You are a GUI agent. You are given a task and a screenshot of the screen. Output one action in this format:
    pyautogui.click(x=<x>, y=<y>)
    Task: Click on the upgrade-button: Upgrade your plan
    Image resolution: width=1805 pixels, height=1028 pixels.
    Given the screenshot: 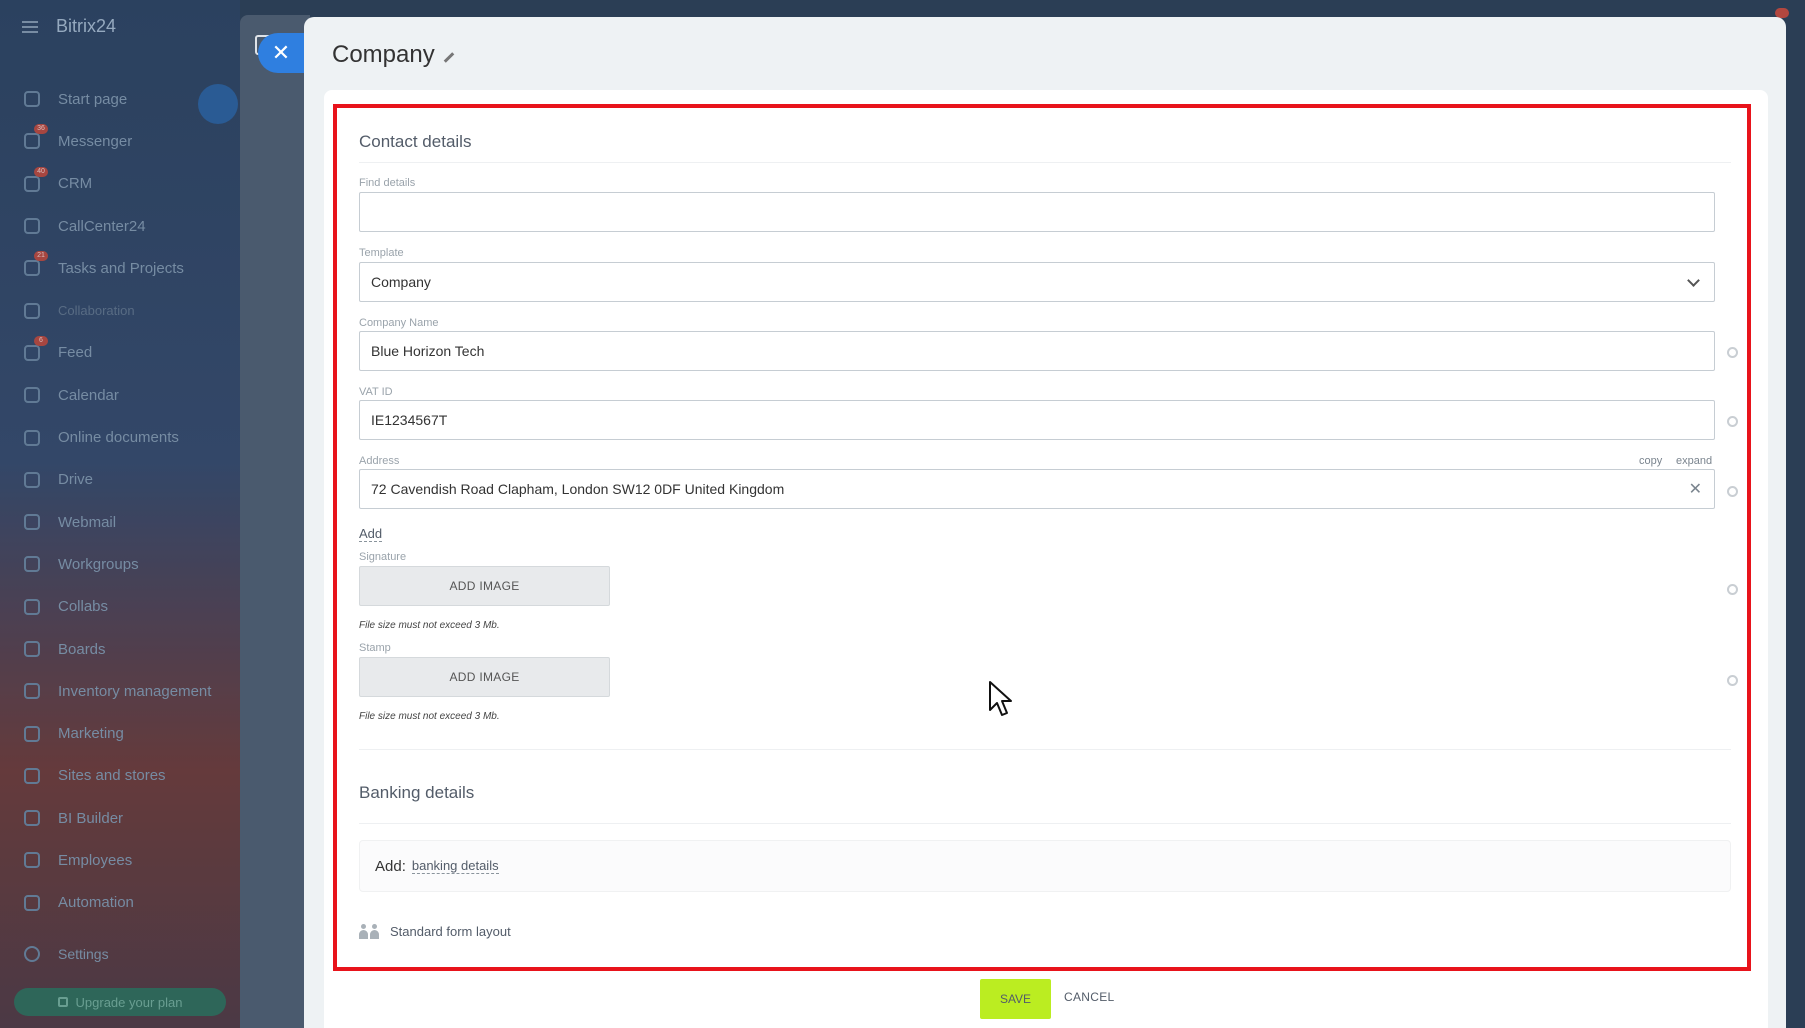 What is the action you would take?
    pyautogui.click(x=120, y=1002)
    